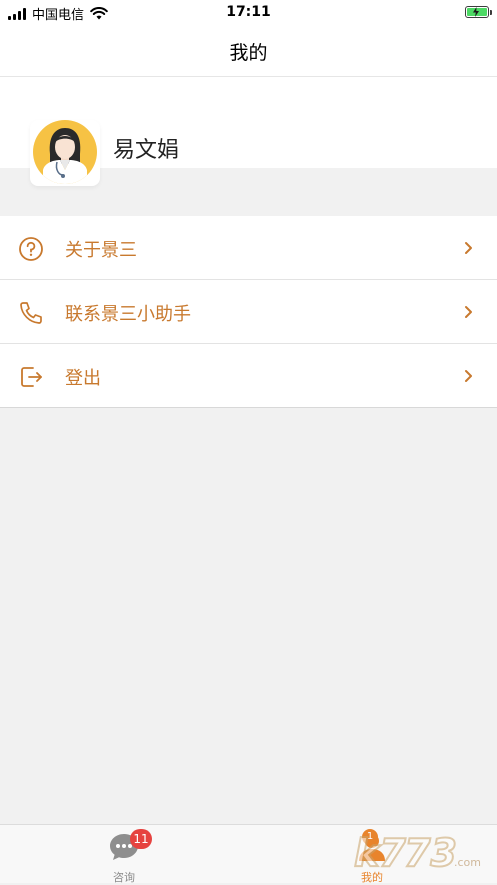 The image size is (497, 885). Describe the element at coordinates (124, 854) in the screenshot. I see `tab-consult: 11 咨询` at that location.